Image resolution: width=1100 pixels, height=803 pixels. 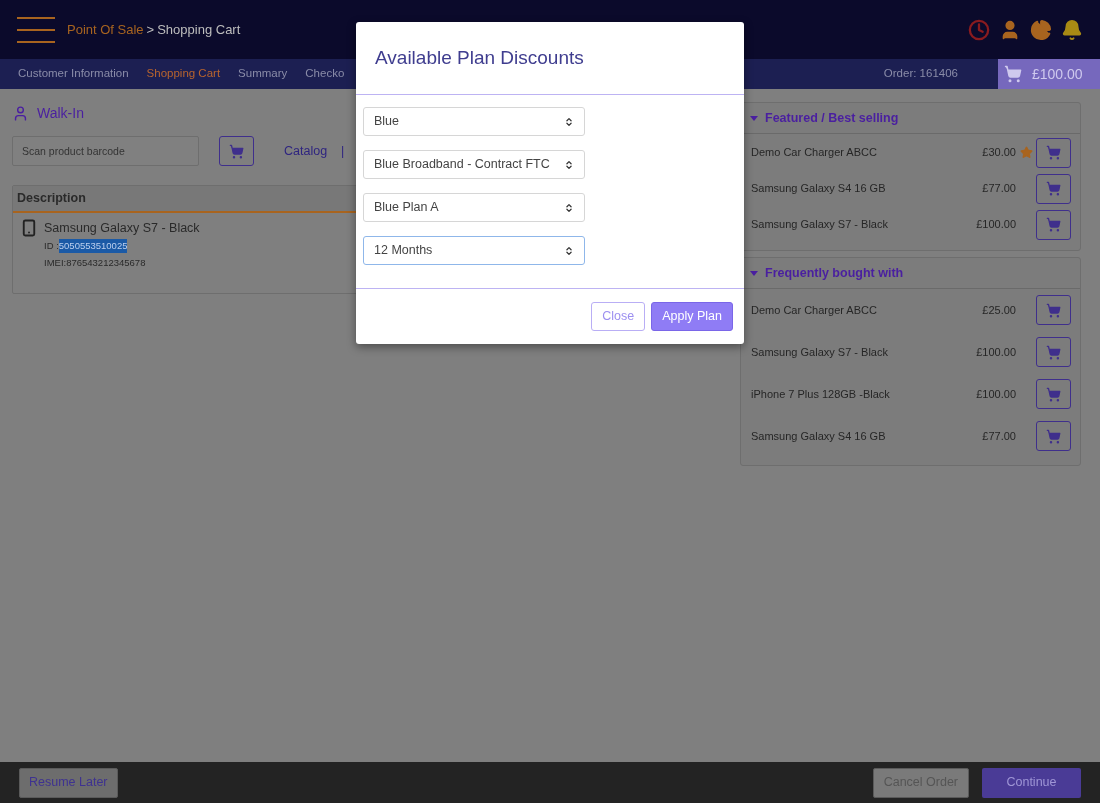 I want to click on product-price: £25.00, so click(x=999, y=310).